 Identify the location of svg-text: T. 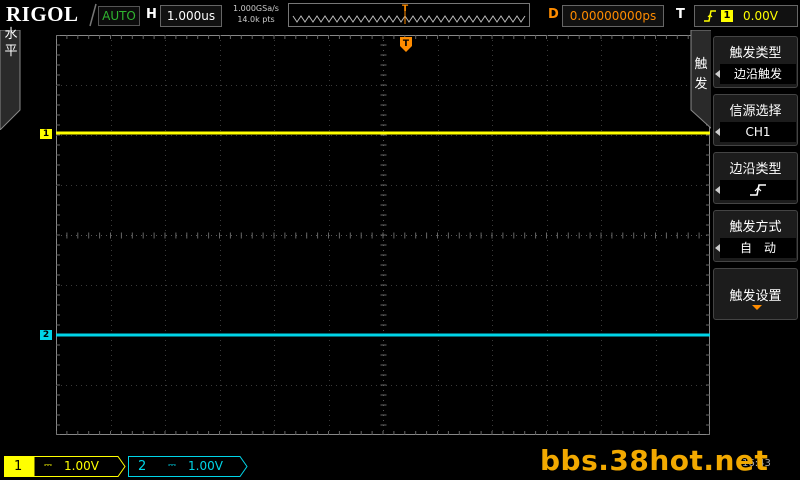
(406, 44).